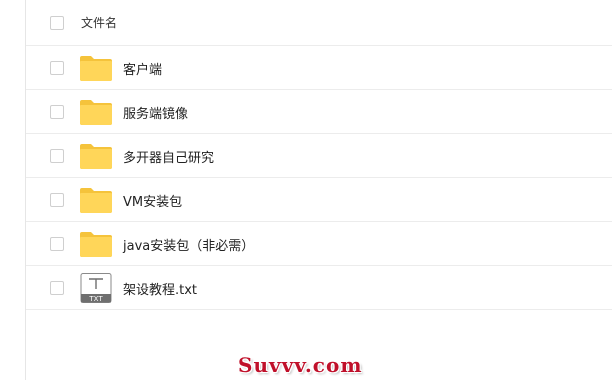  What do you see at coordinates (168, 156) in the screenshot?
I see `file-name: 多开器自己研究` at bounding box center [168, 156].